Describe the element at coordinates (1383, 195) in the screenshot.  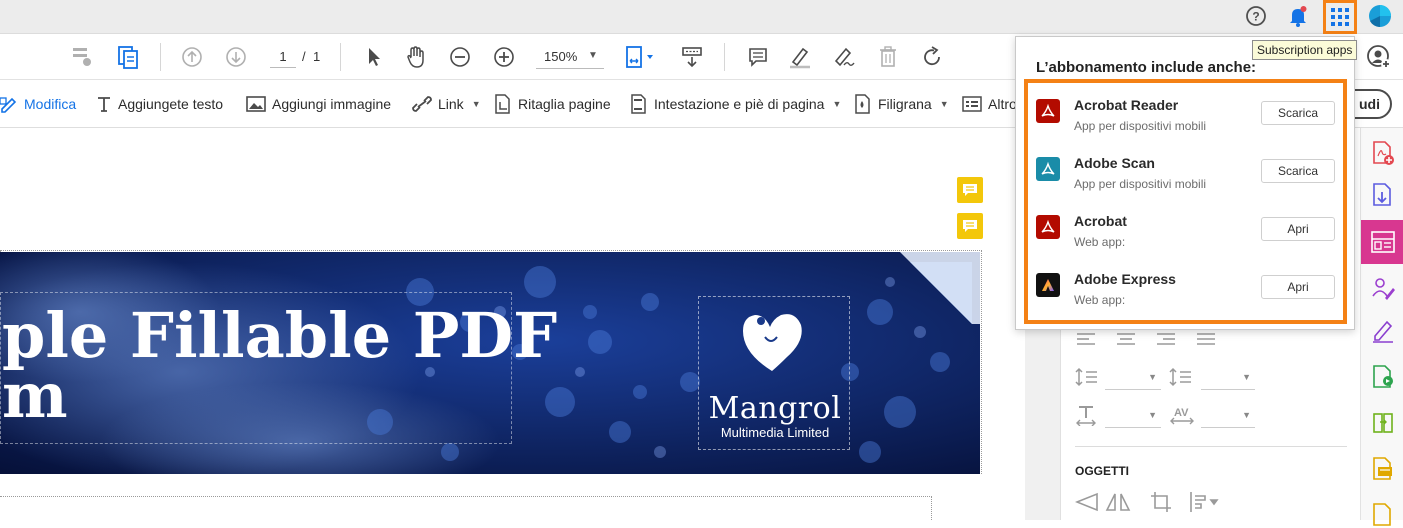
I see `export-pdf-icon` at that location.